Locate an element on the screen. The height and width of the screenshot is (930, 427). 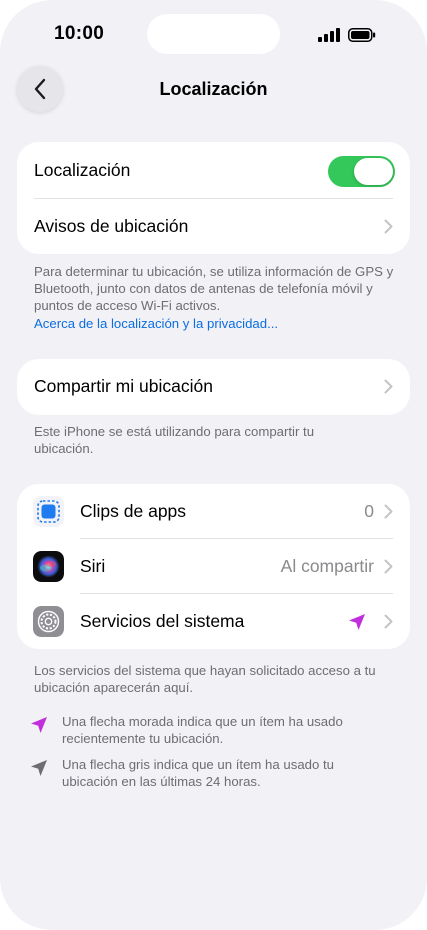
share-location-card: Compartir mi ubicación is located at coordinates (213, 387).